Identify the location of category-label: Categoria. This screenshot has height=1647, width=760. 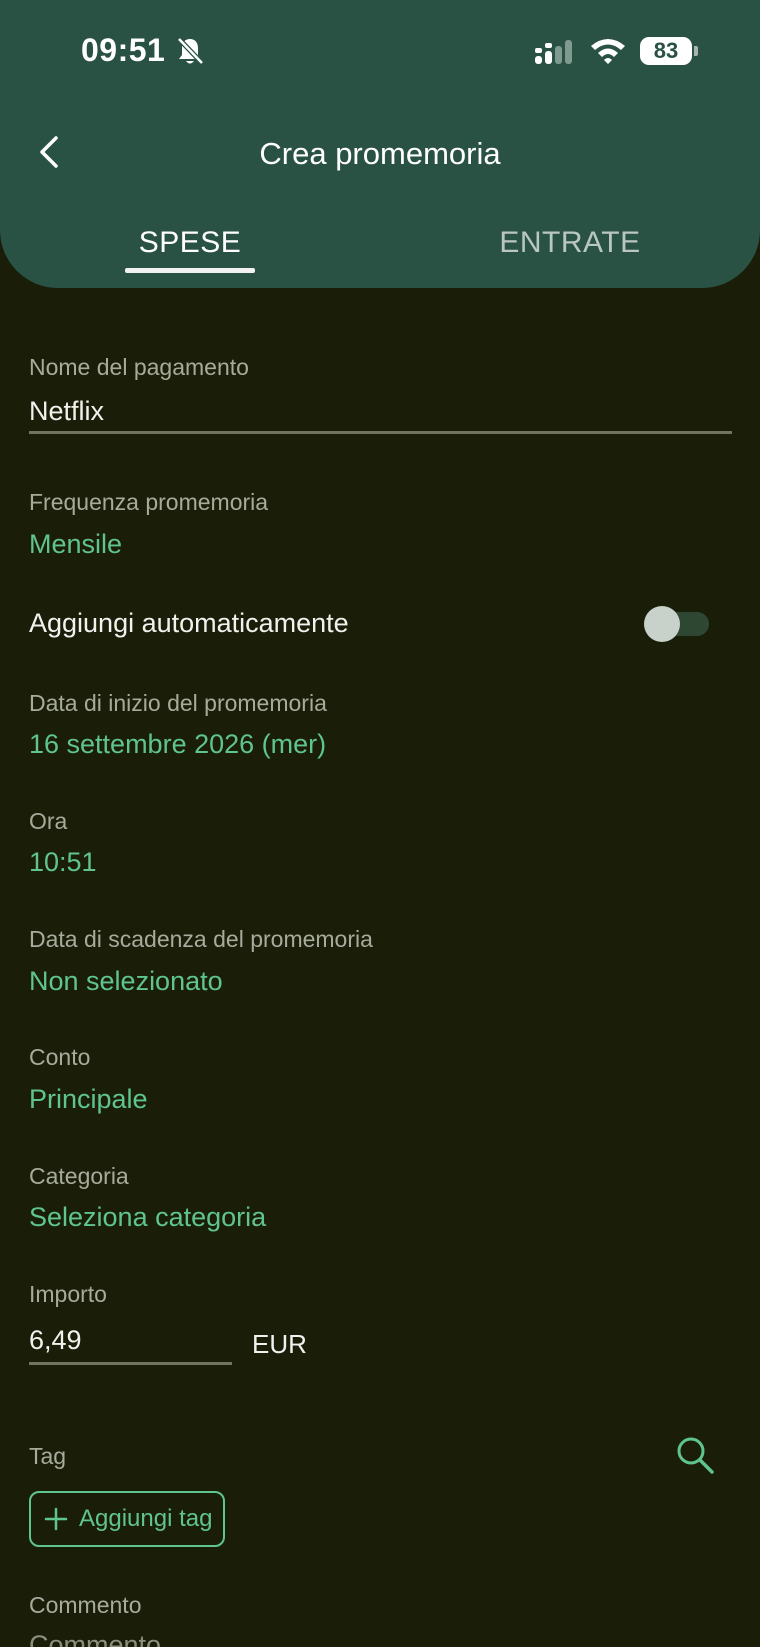
(79, 1176).